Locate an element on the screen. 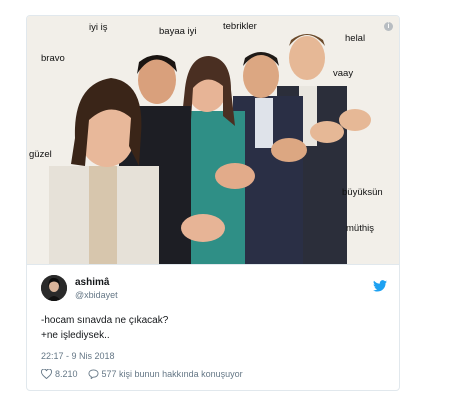 This screenshot has width=459, height=412. caption-buyuksun: büyüksün is located at coordinates (362, 192).